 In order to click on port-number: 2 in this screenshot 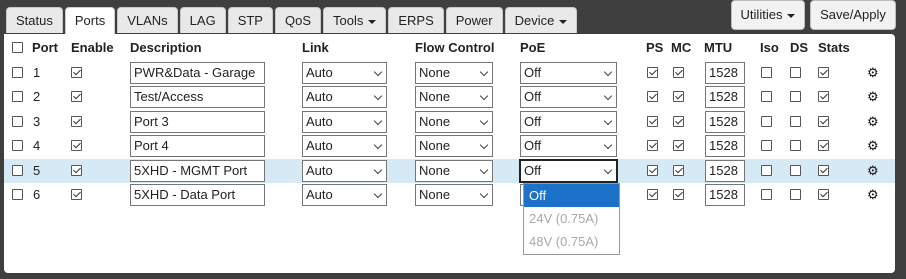, I will do `click(37, 97)`.